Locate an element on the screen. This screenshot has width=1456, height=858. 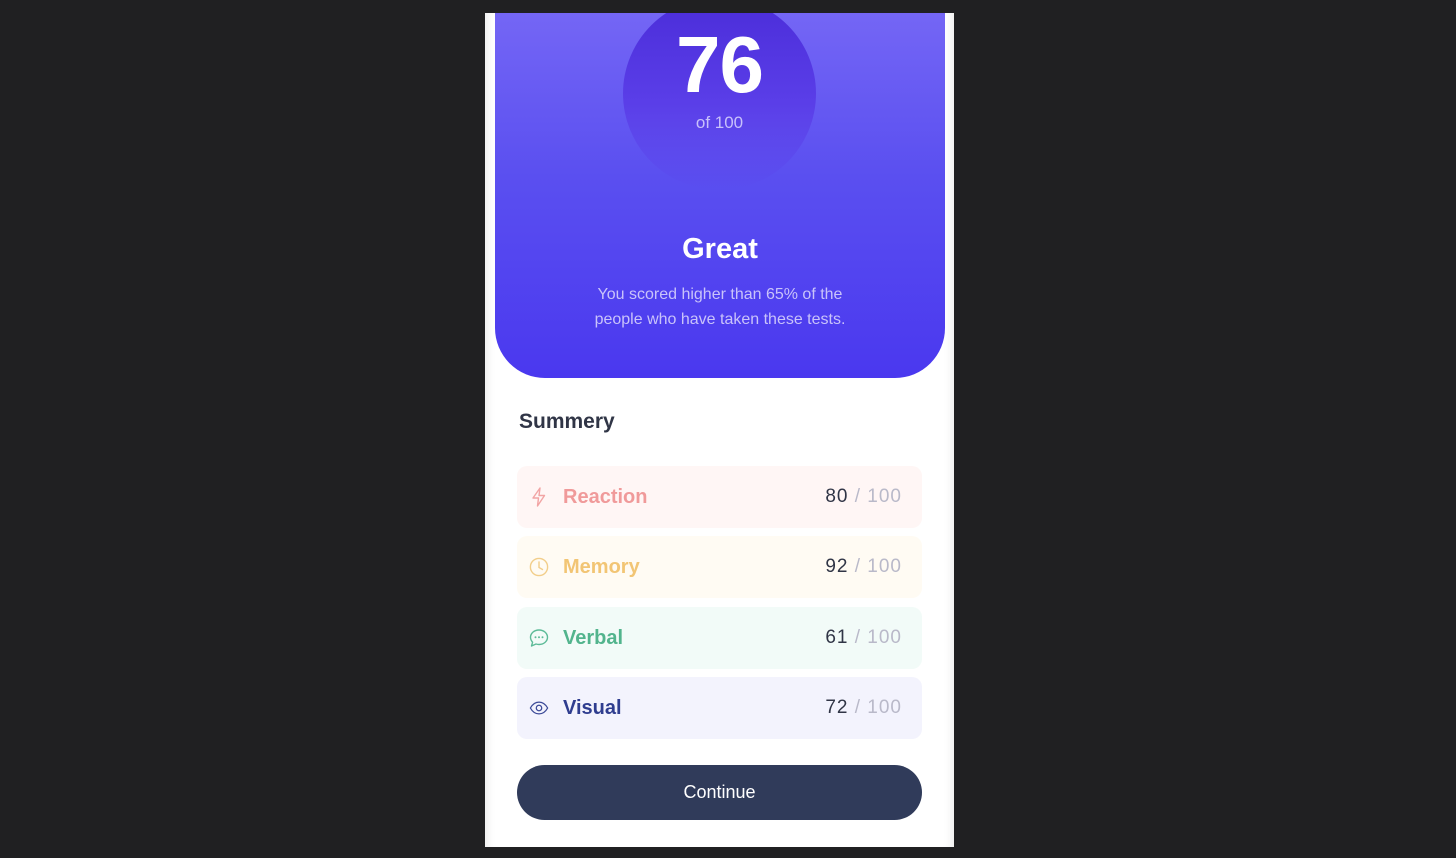
summary-item-label: Visual is located at coordinates (592, 707).